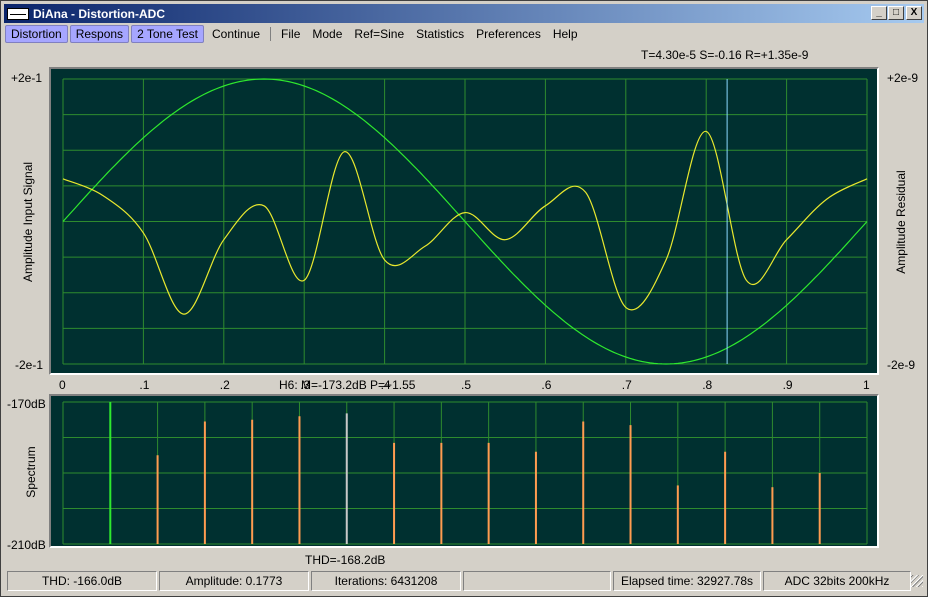 Image resolution: width=928 pixels, height=597 pixels. Describe the element at coordinates (626, 385) in the screenshot. I see `x-tick-label: .7` at that location.